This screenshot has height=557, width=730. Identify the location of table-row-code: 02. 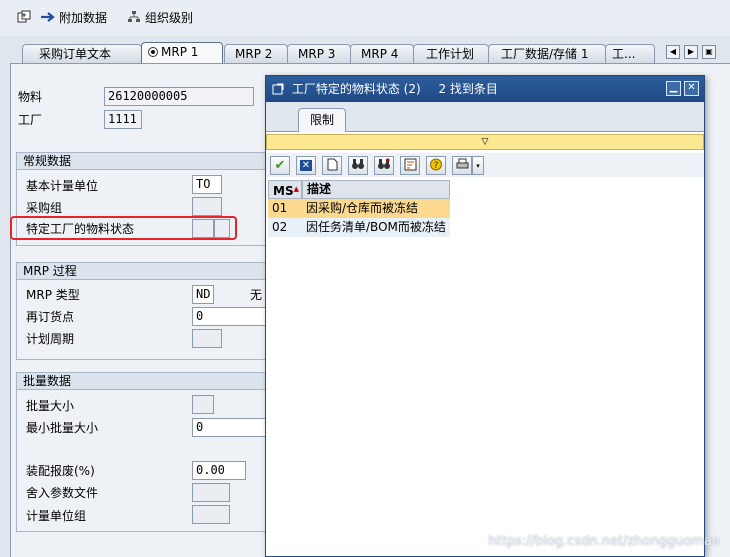
(285, 227).